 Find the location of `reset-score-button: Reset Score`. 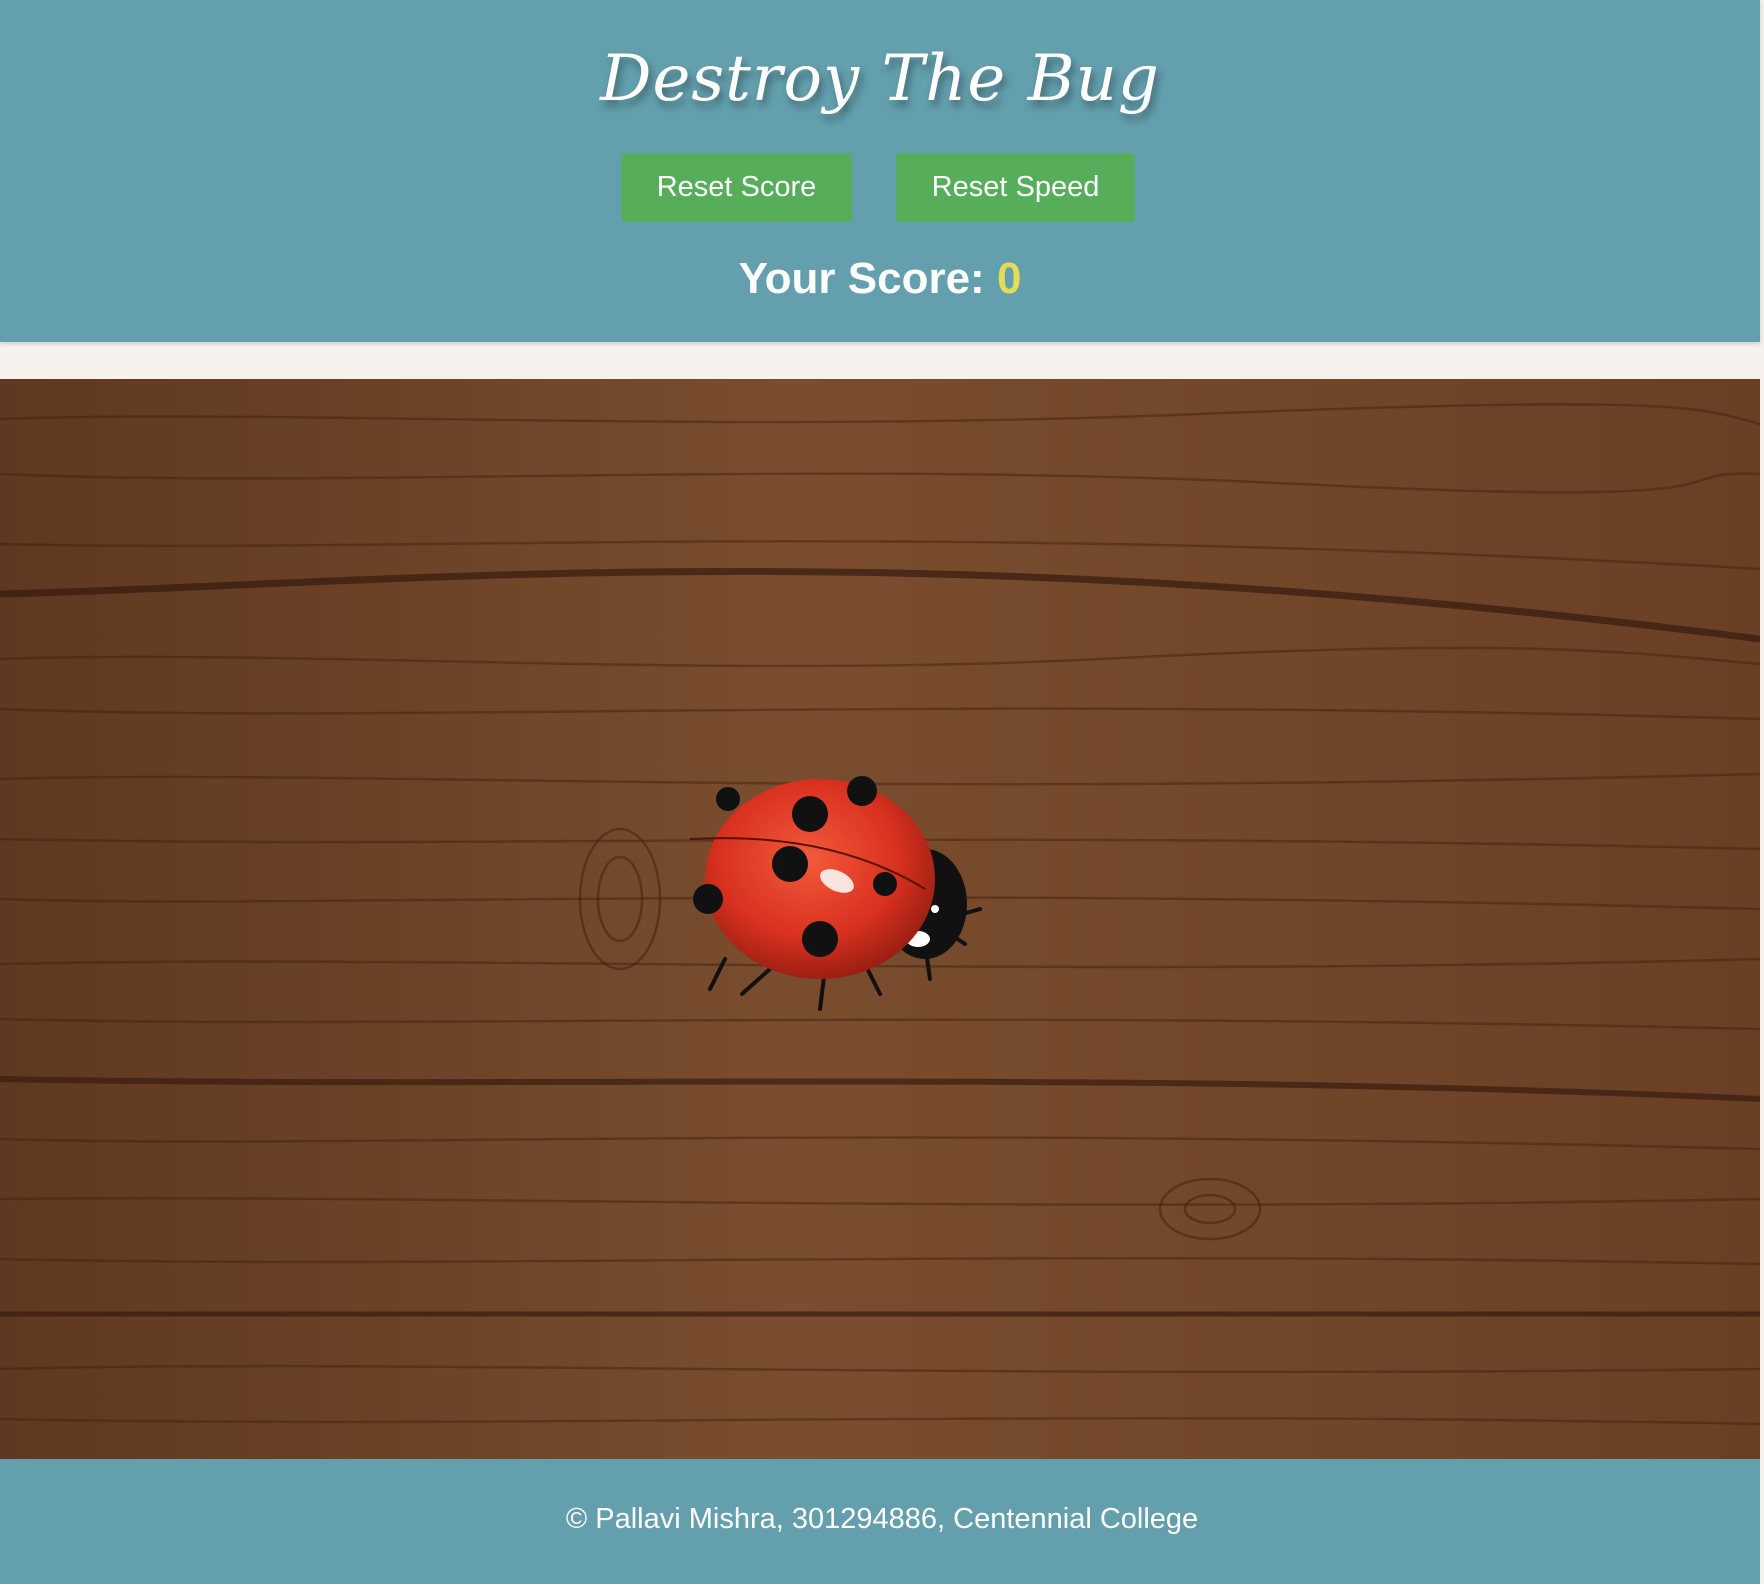

reset-score-button: Reset Score is located at coordinates (736, 187).